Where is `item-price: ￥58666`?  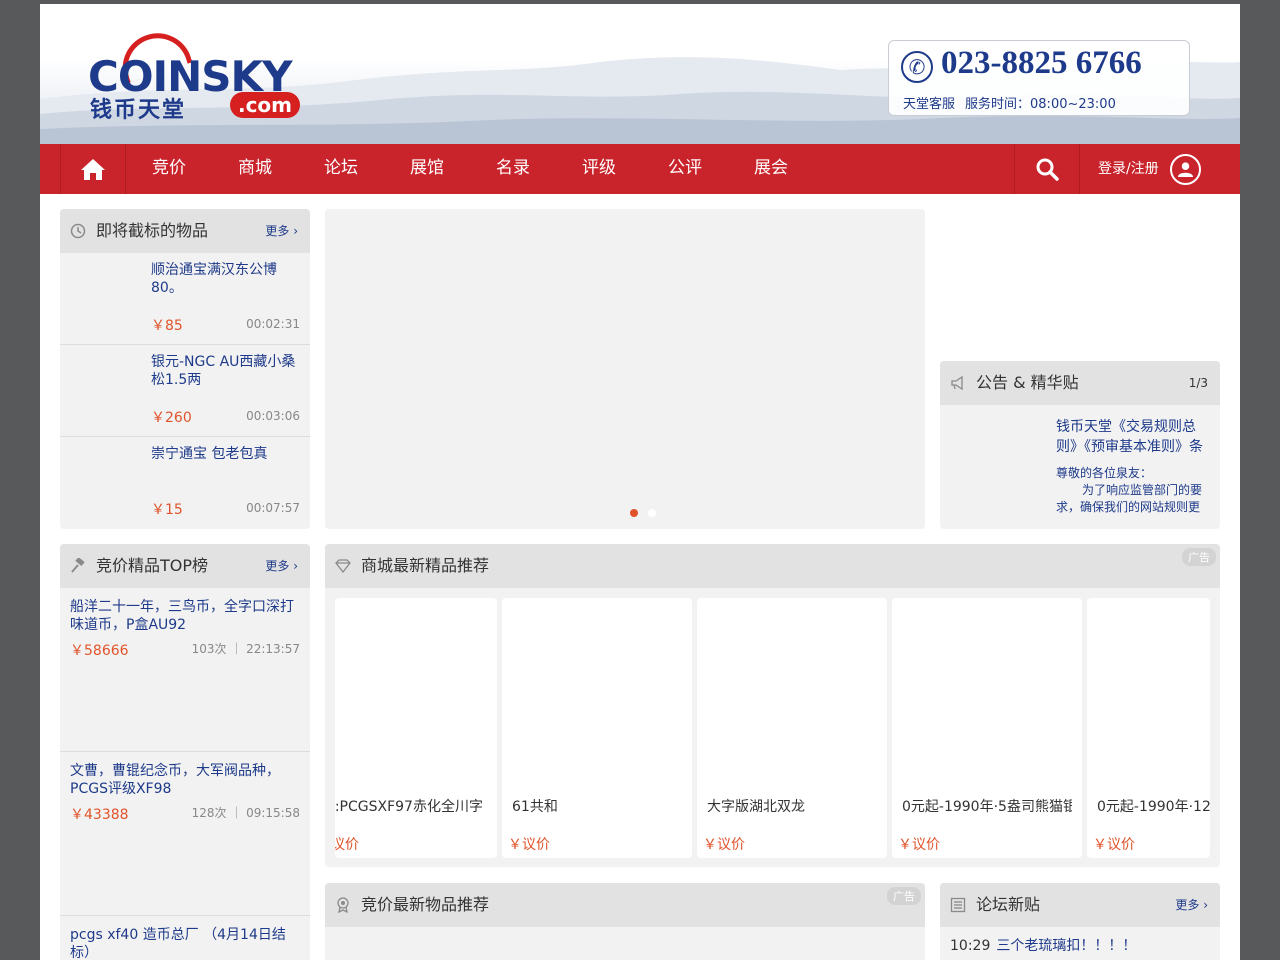 item-price: ￥58666 is located at coordinates (99, 651).